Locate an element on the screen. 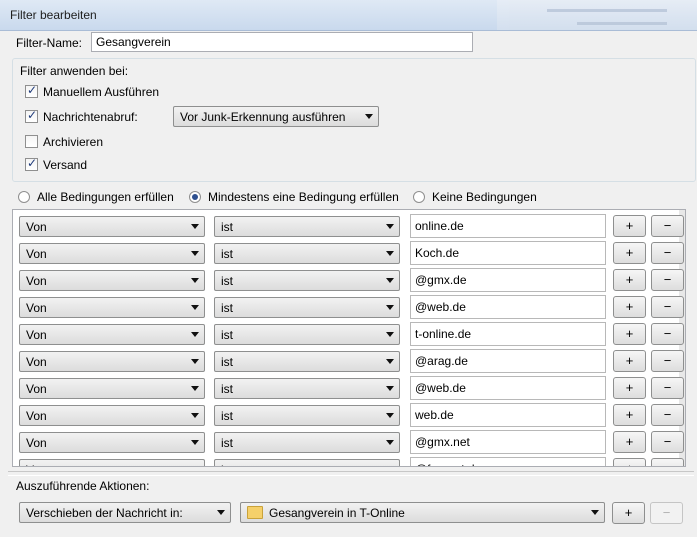 This screenshot has width=697, height=537. target-folder-value: Gesangverein in T-Online is located at coordinates (337, 513).